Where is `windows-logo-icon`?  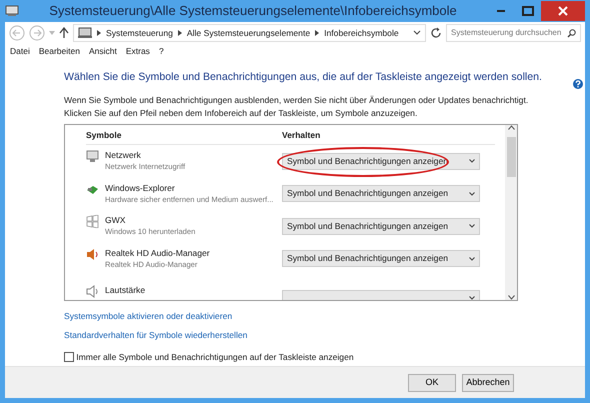
windows-logo-icon is located at coordinates (92, 221).